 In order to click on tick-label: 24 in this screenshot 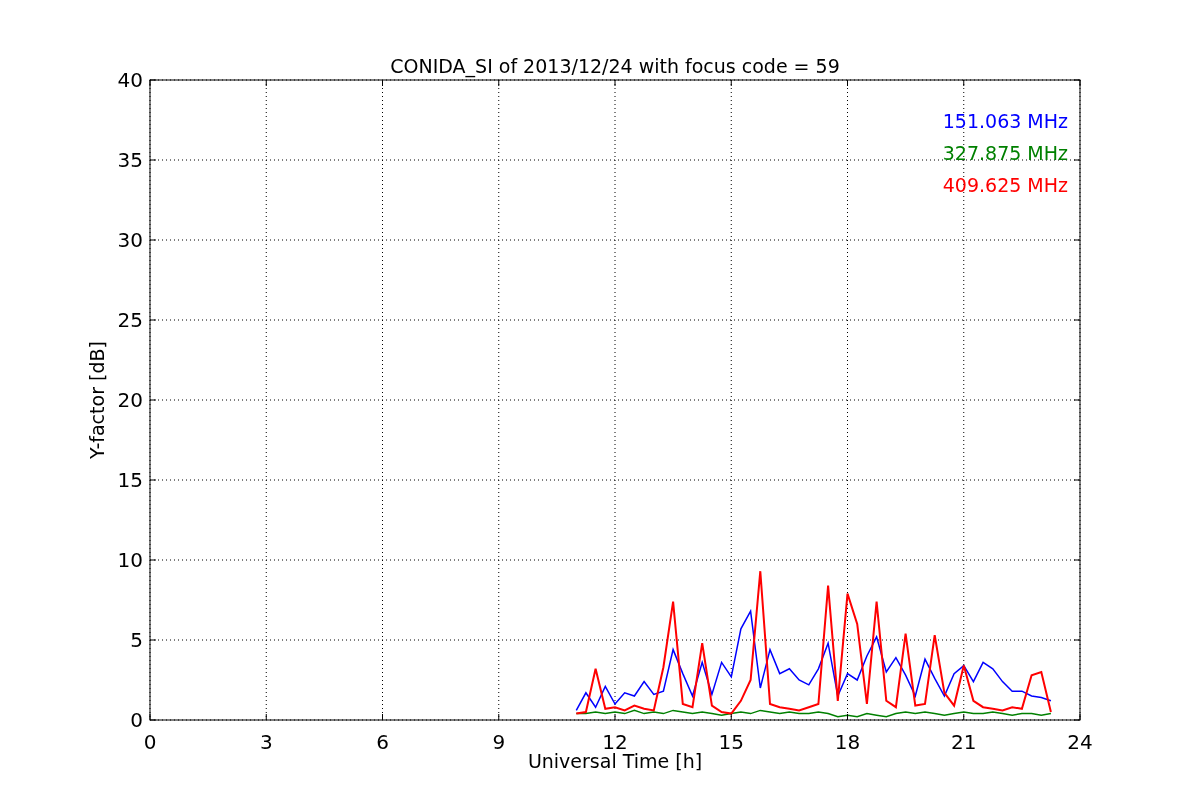, I will do `click(1080, 742)`.